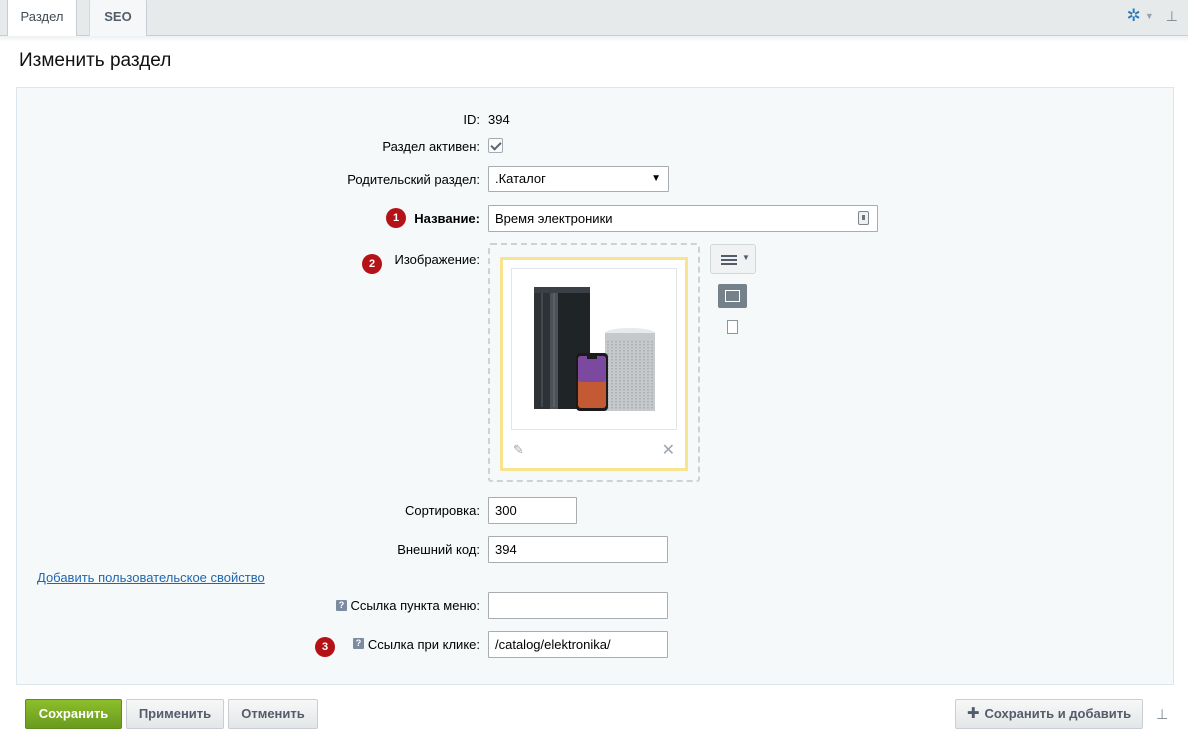 This screenshot has width=1188, height=738. What do you see at coordinates (95, 60) in the screenshot?
I see `page-title: Изменить раздел` at bounding box center [95, 60].